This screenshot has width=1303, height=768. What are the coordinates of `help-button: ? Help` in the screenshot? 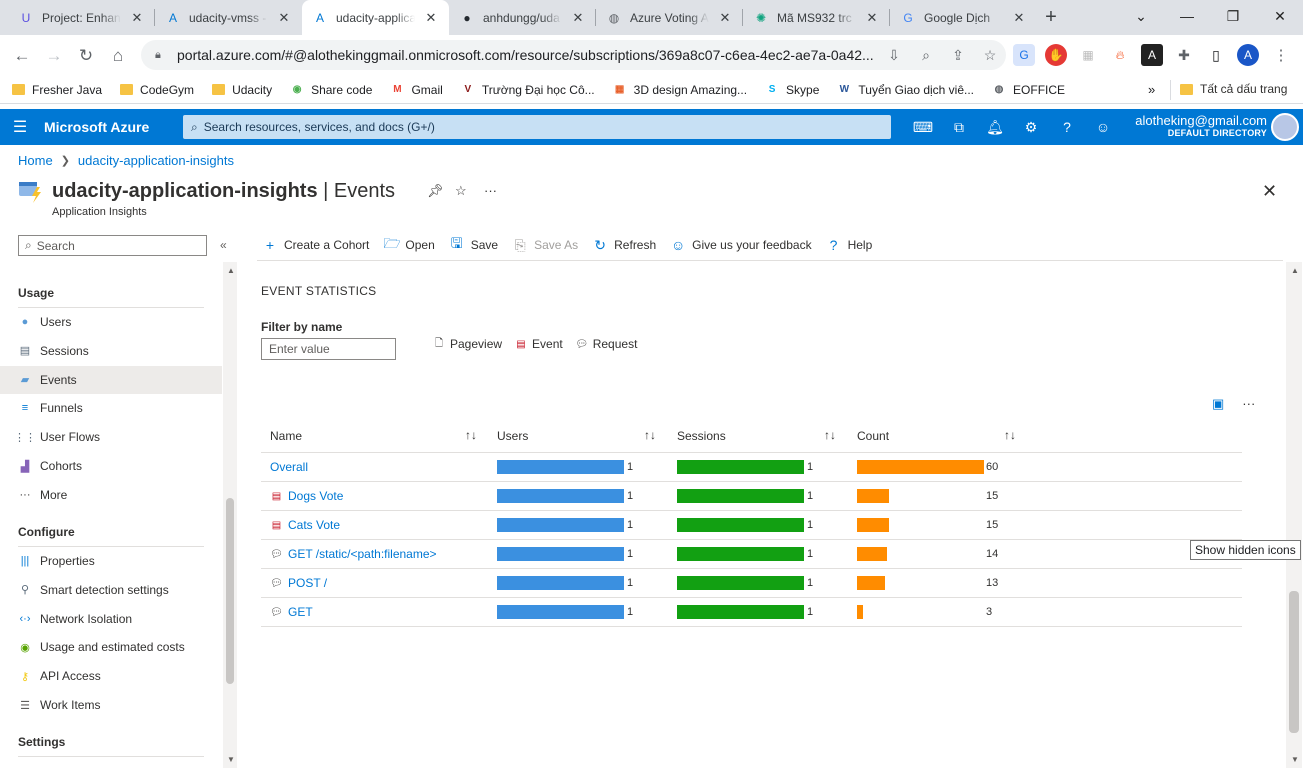 It's located at (849, 245).